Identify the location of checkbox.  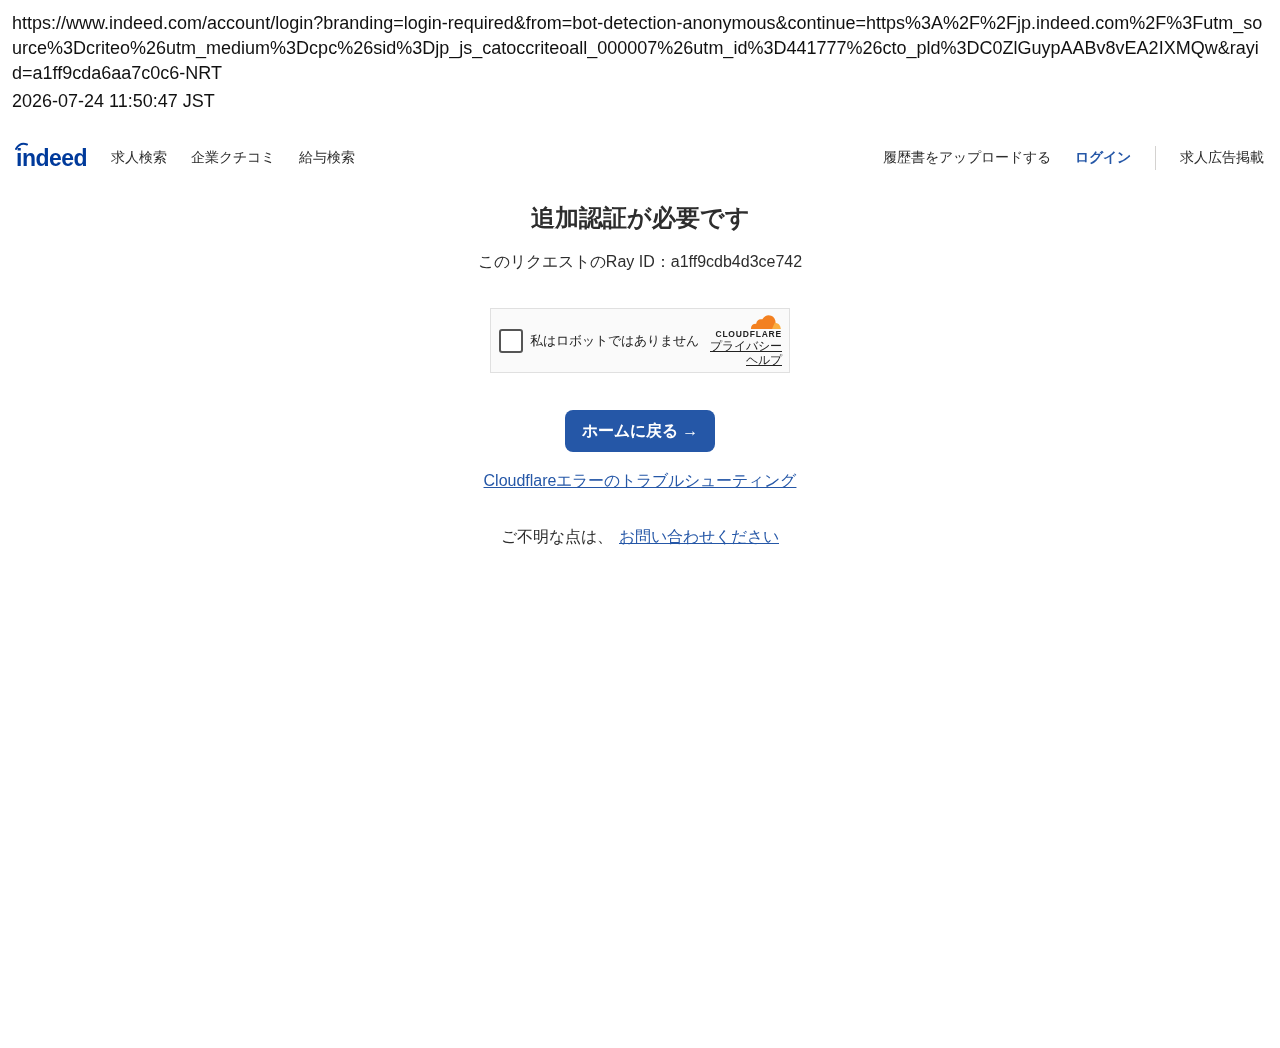
(511, 340).